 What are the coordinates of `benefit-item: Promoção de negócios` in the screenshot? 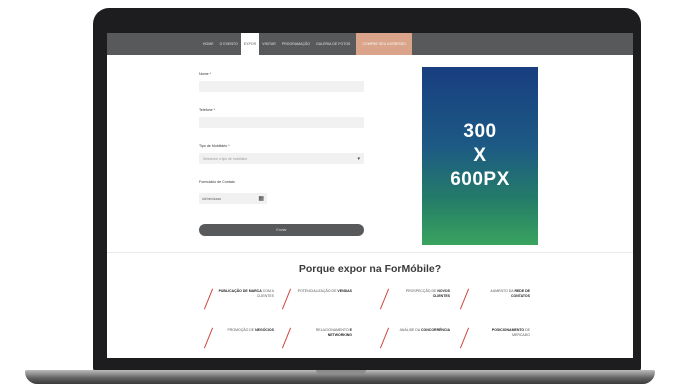 It's located at (241, 338).